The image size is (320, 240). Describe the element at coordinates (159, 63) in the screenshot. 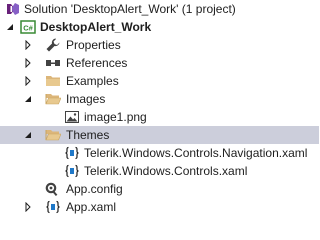

I see `tree-row-references: References` at that location.